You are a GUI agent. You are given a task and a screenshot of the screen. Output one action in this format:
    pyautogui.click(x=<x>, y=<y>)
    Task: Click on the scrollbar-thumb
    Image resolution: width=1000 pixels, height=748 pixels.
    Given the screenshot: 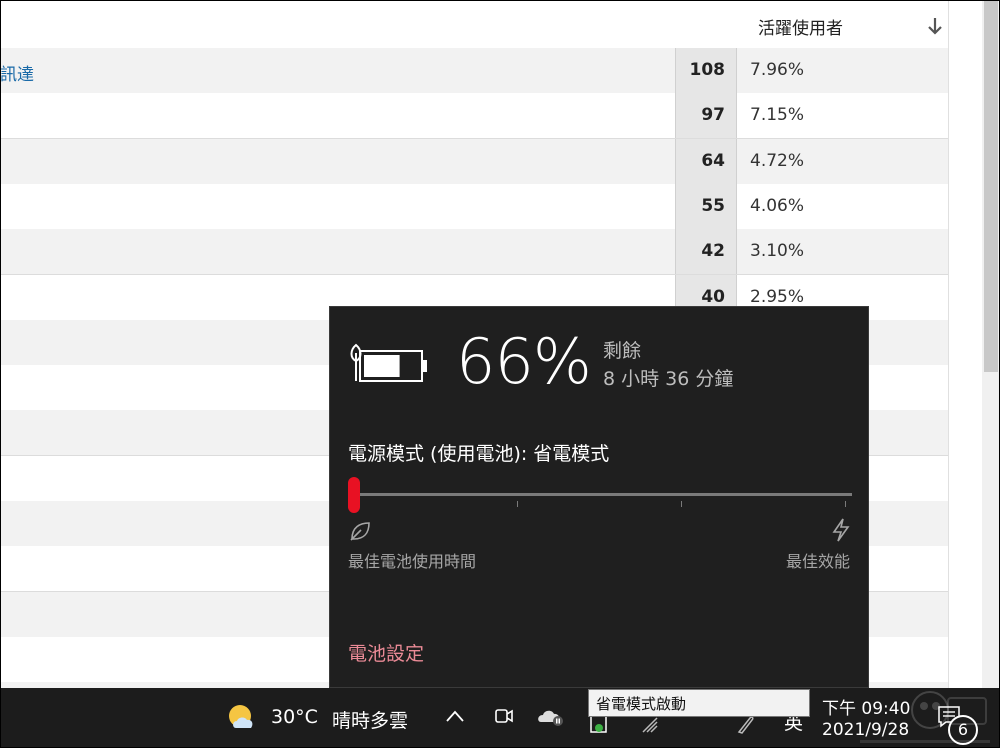 What is the action you would take?
    pyautogui.click(x=991, y=186)
    